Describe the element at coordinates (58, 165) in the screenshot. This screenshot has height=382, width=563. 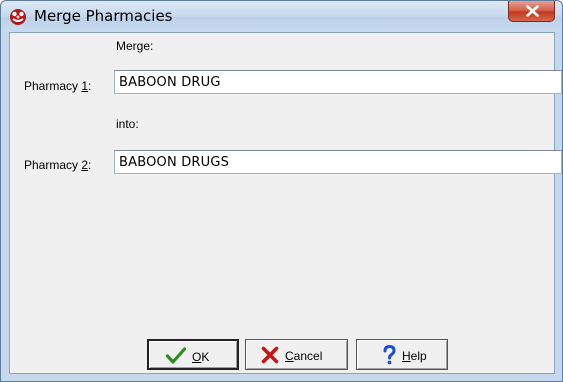
I see `pharmacy-2-label: Pharmacy 2:` at that location.